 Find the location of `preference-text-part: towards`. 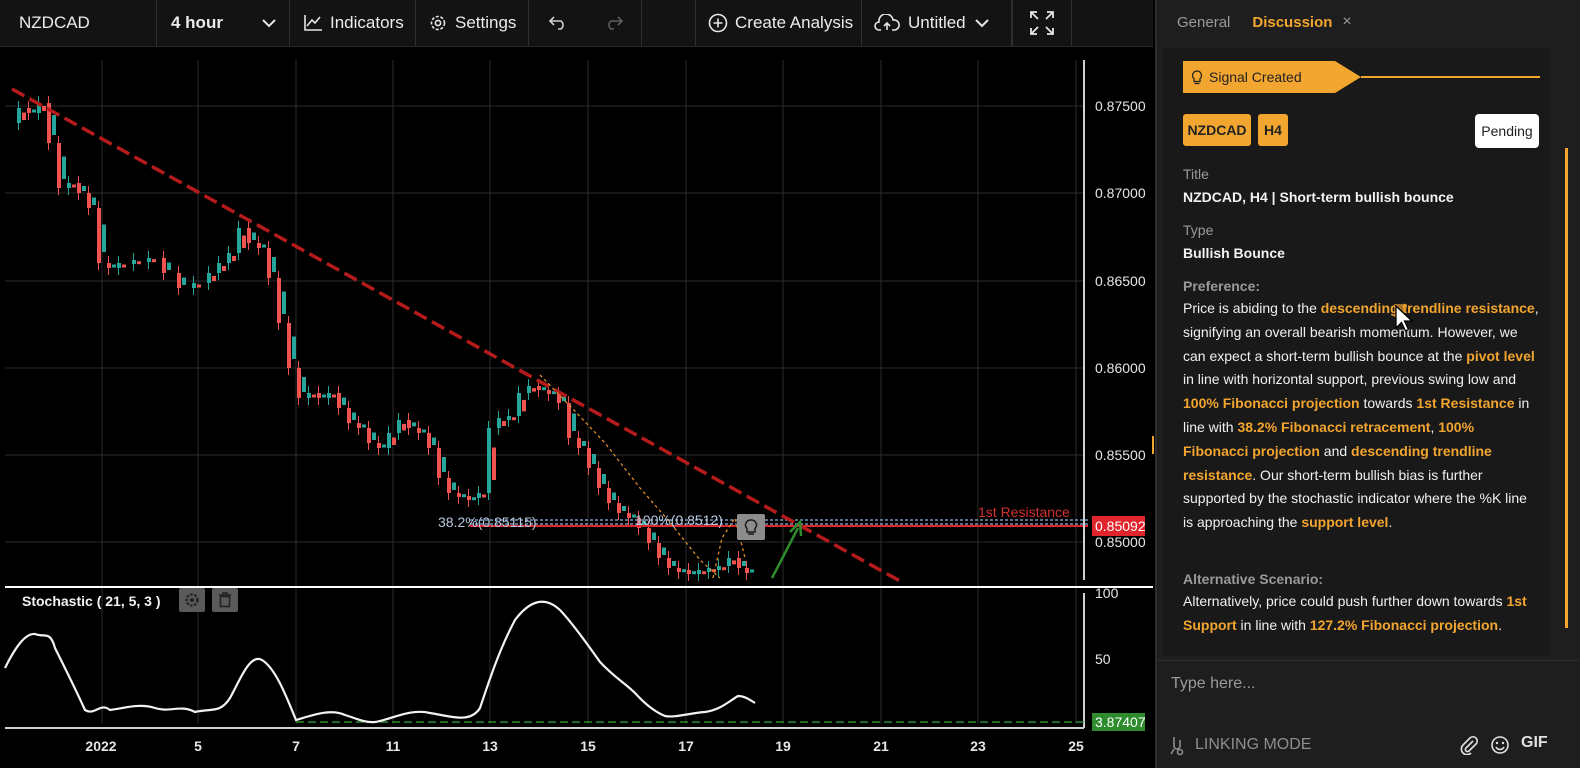

preference-text-part: towards is located at coordinates (1388, 403).